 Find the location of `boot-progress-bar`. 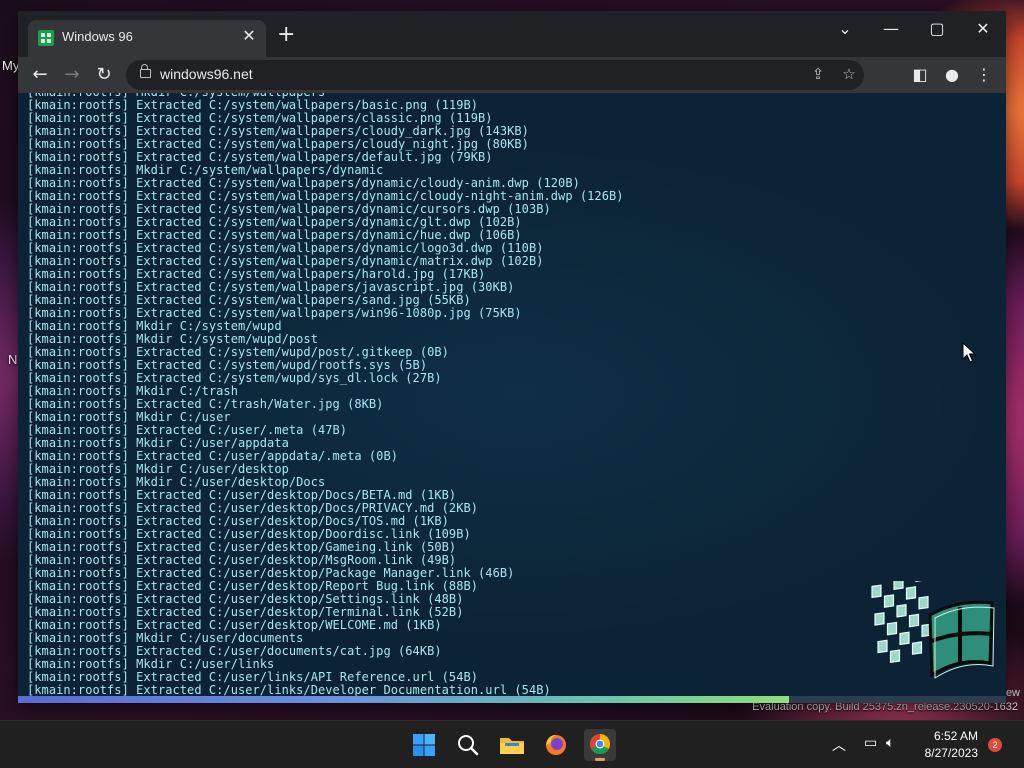

boot-progress-bar is located at coordinates (512, 699).